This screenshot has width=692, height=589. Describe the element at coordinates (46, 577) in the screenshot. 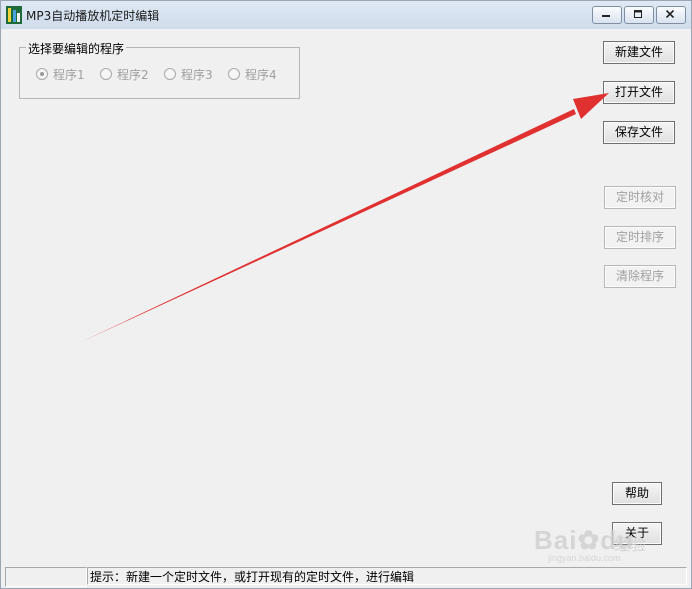

I see `status-pane-left` at that location.